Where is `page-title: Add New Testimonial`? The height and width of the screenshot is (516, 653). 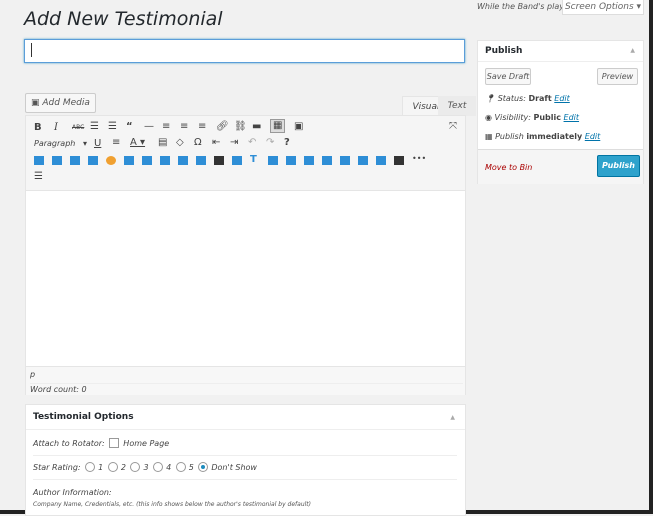
page-title: Add New Testimonial is located at coordinates (123, 19).